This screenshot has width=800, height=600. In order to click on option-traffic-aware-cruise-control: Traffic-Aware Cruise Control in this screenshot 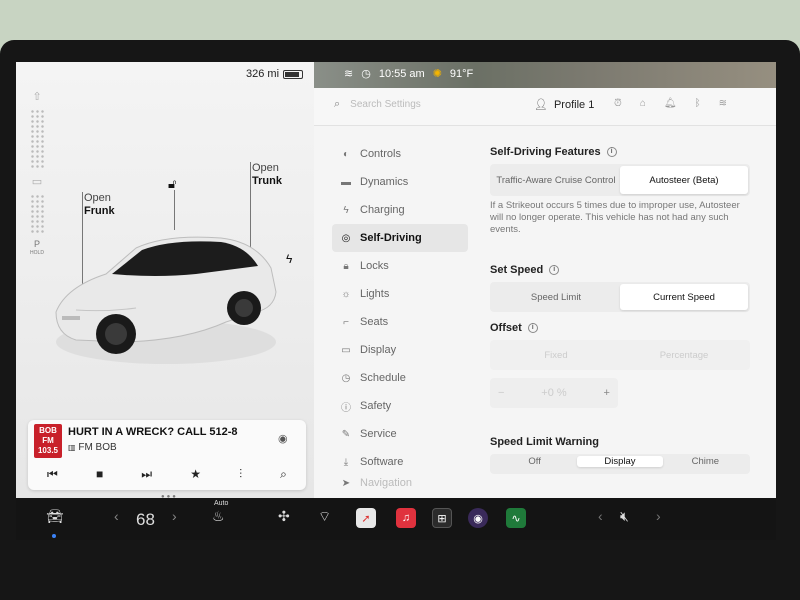, I will do `click(556, 180)`.